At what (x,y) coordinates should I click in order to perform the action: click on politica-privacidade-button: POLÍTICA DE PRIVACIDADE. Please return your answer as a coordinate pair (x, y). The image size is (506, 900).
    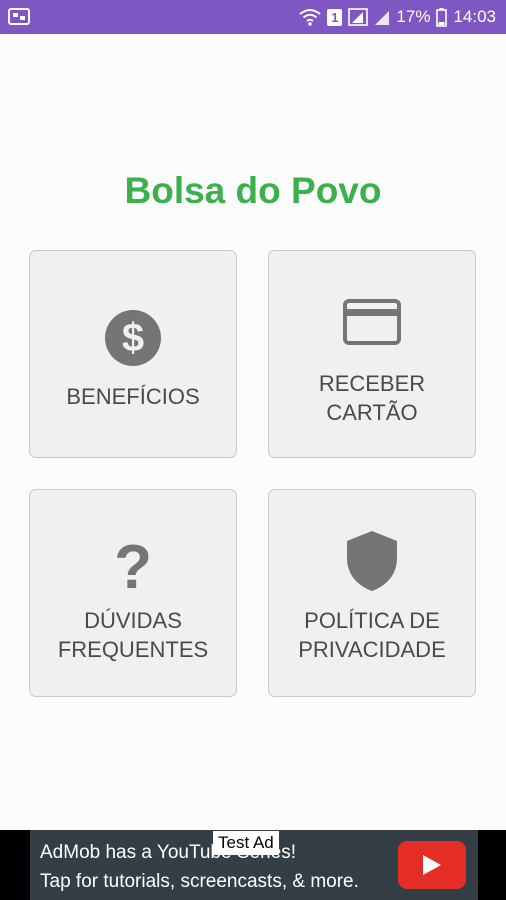
    Looking at the image, I should click on (372, 593).